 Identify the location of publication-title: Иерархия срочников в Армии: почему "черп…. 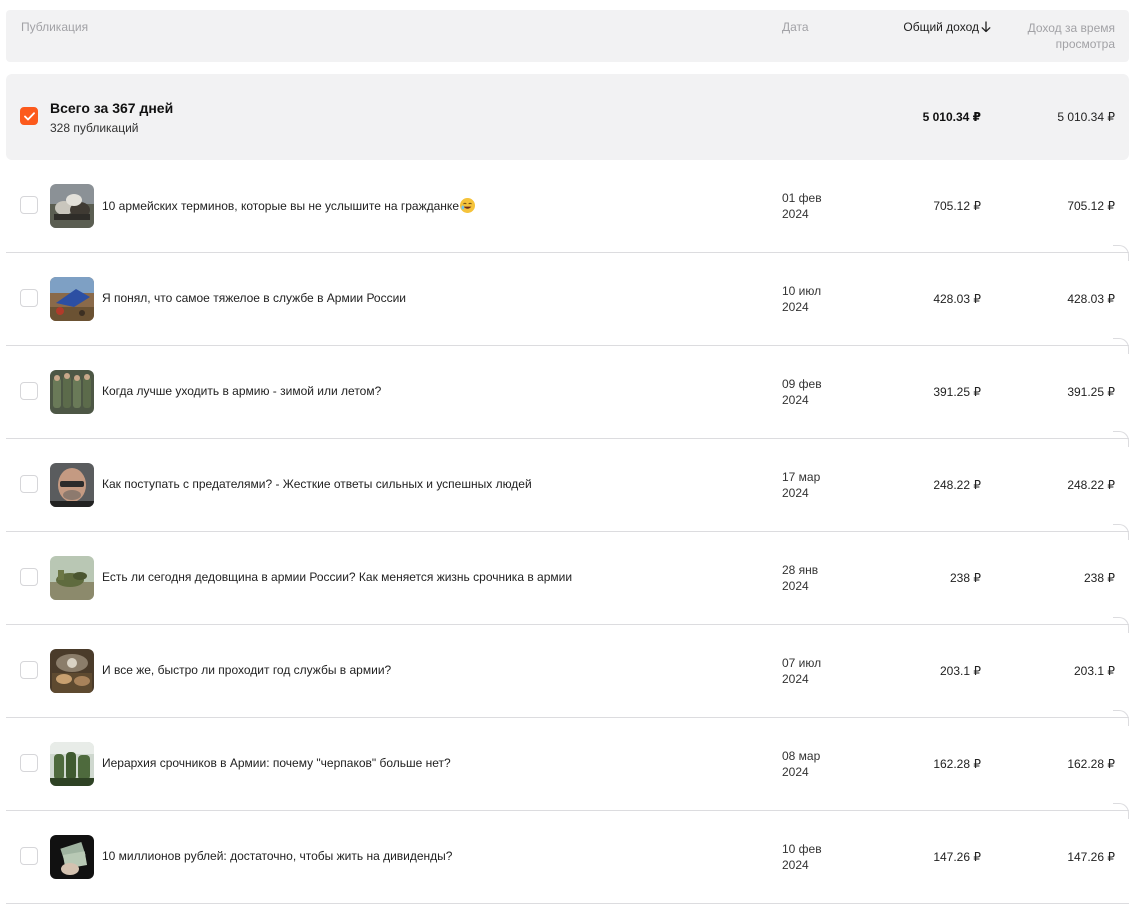
(276, 763).